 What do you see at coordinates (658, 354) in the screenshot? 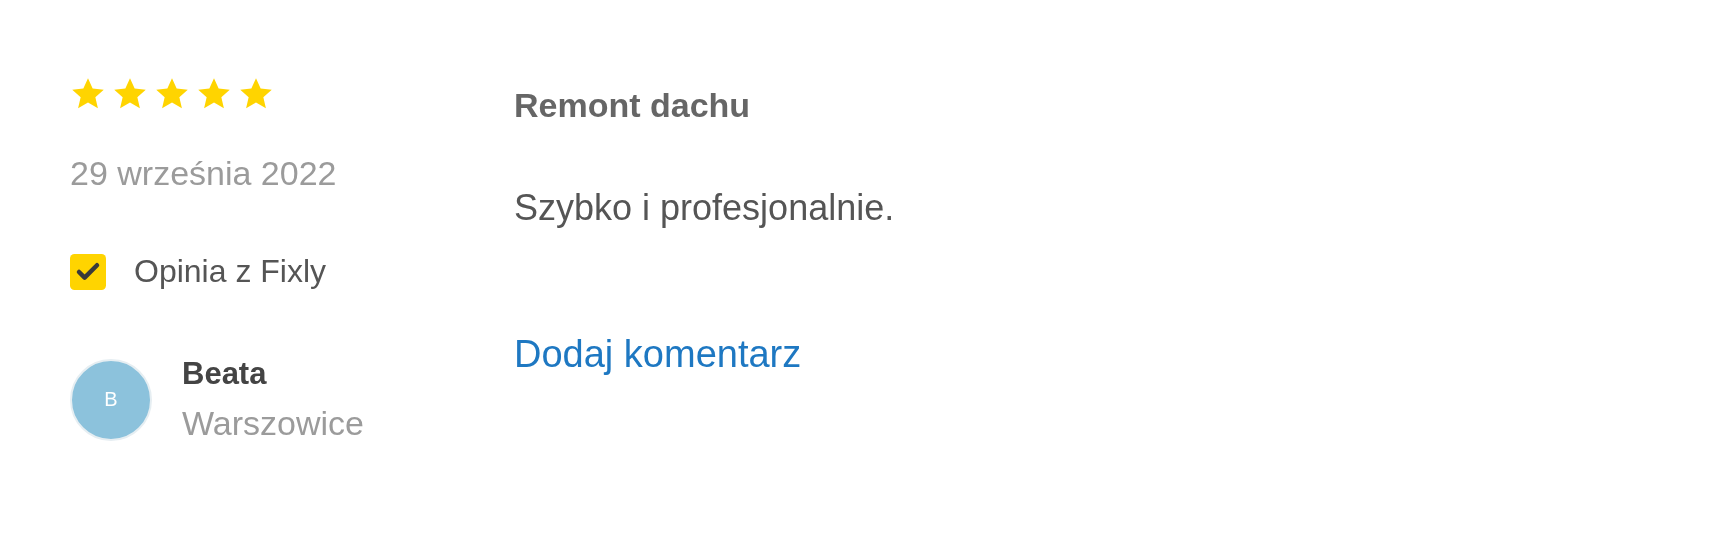
I see `add-comment-link: Dodaj komentarz` at bounding box center [658, 354].